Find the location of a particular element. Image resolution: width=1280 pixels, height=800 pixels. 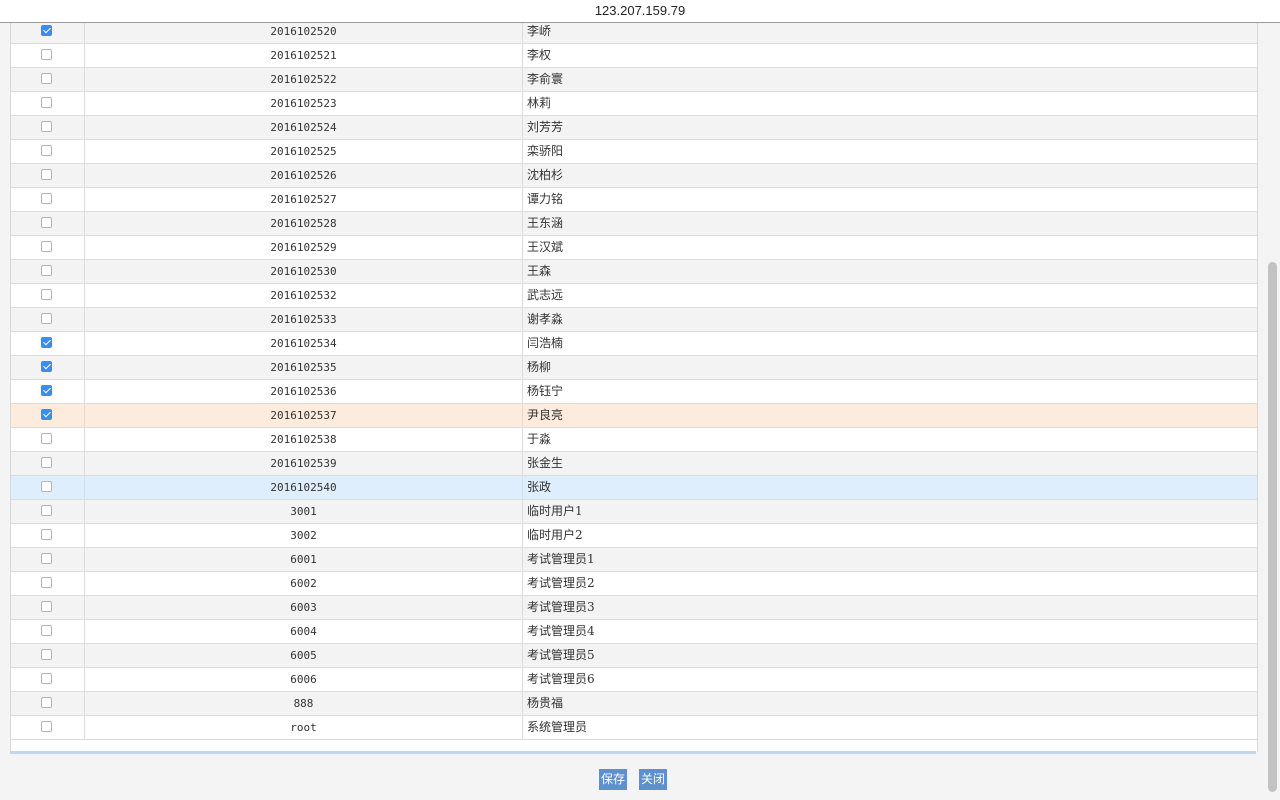

close-button: 关闭 is located at coordinates (653, 779).